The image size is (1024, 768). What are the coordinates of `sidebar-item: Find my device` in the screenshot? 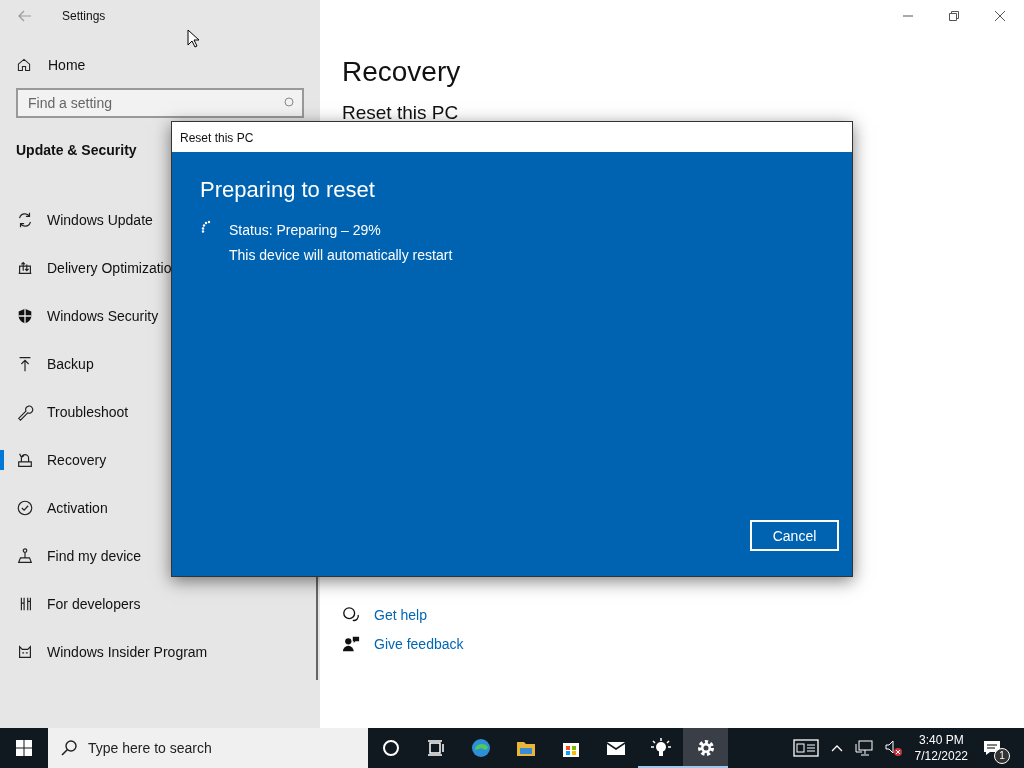 It's located at (160, 556).